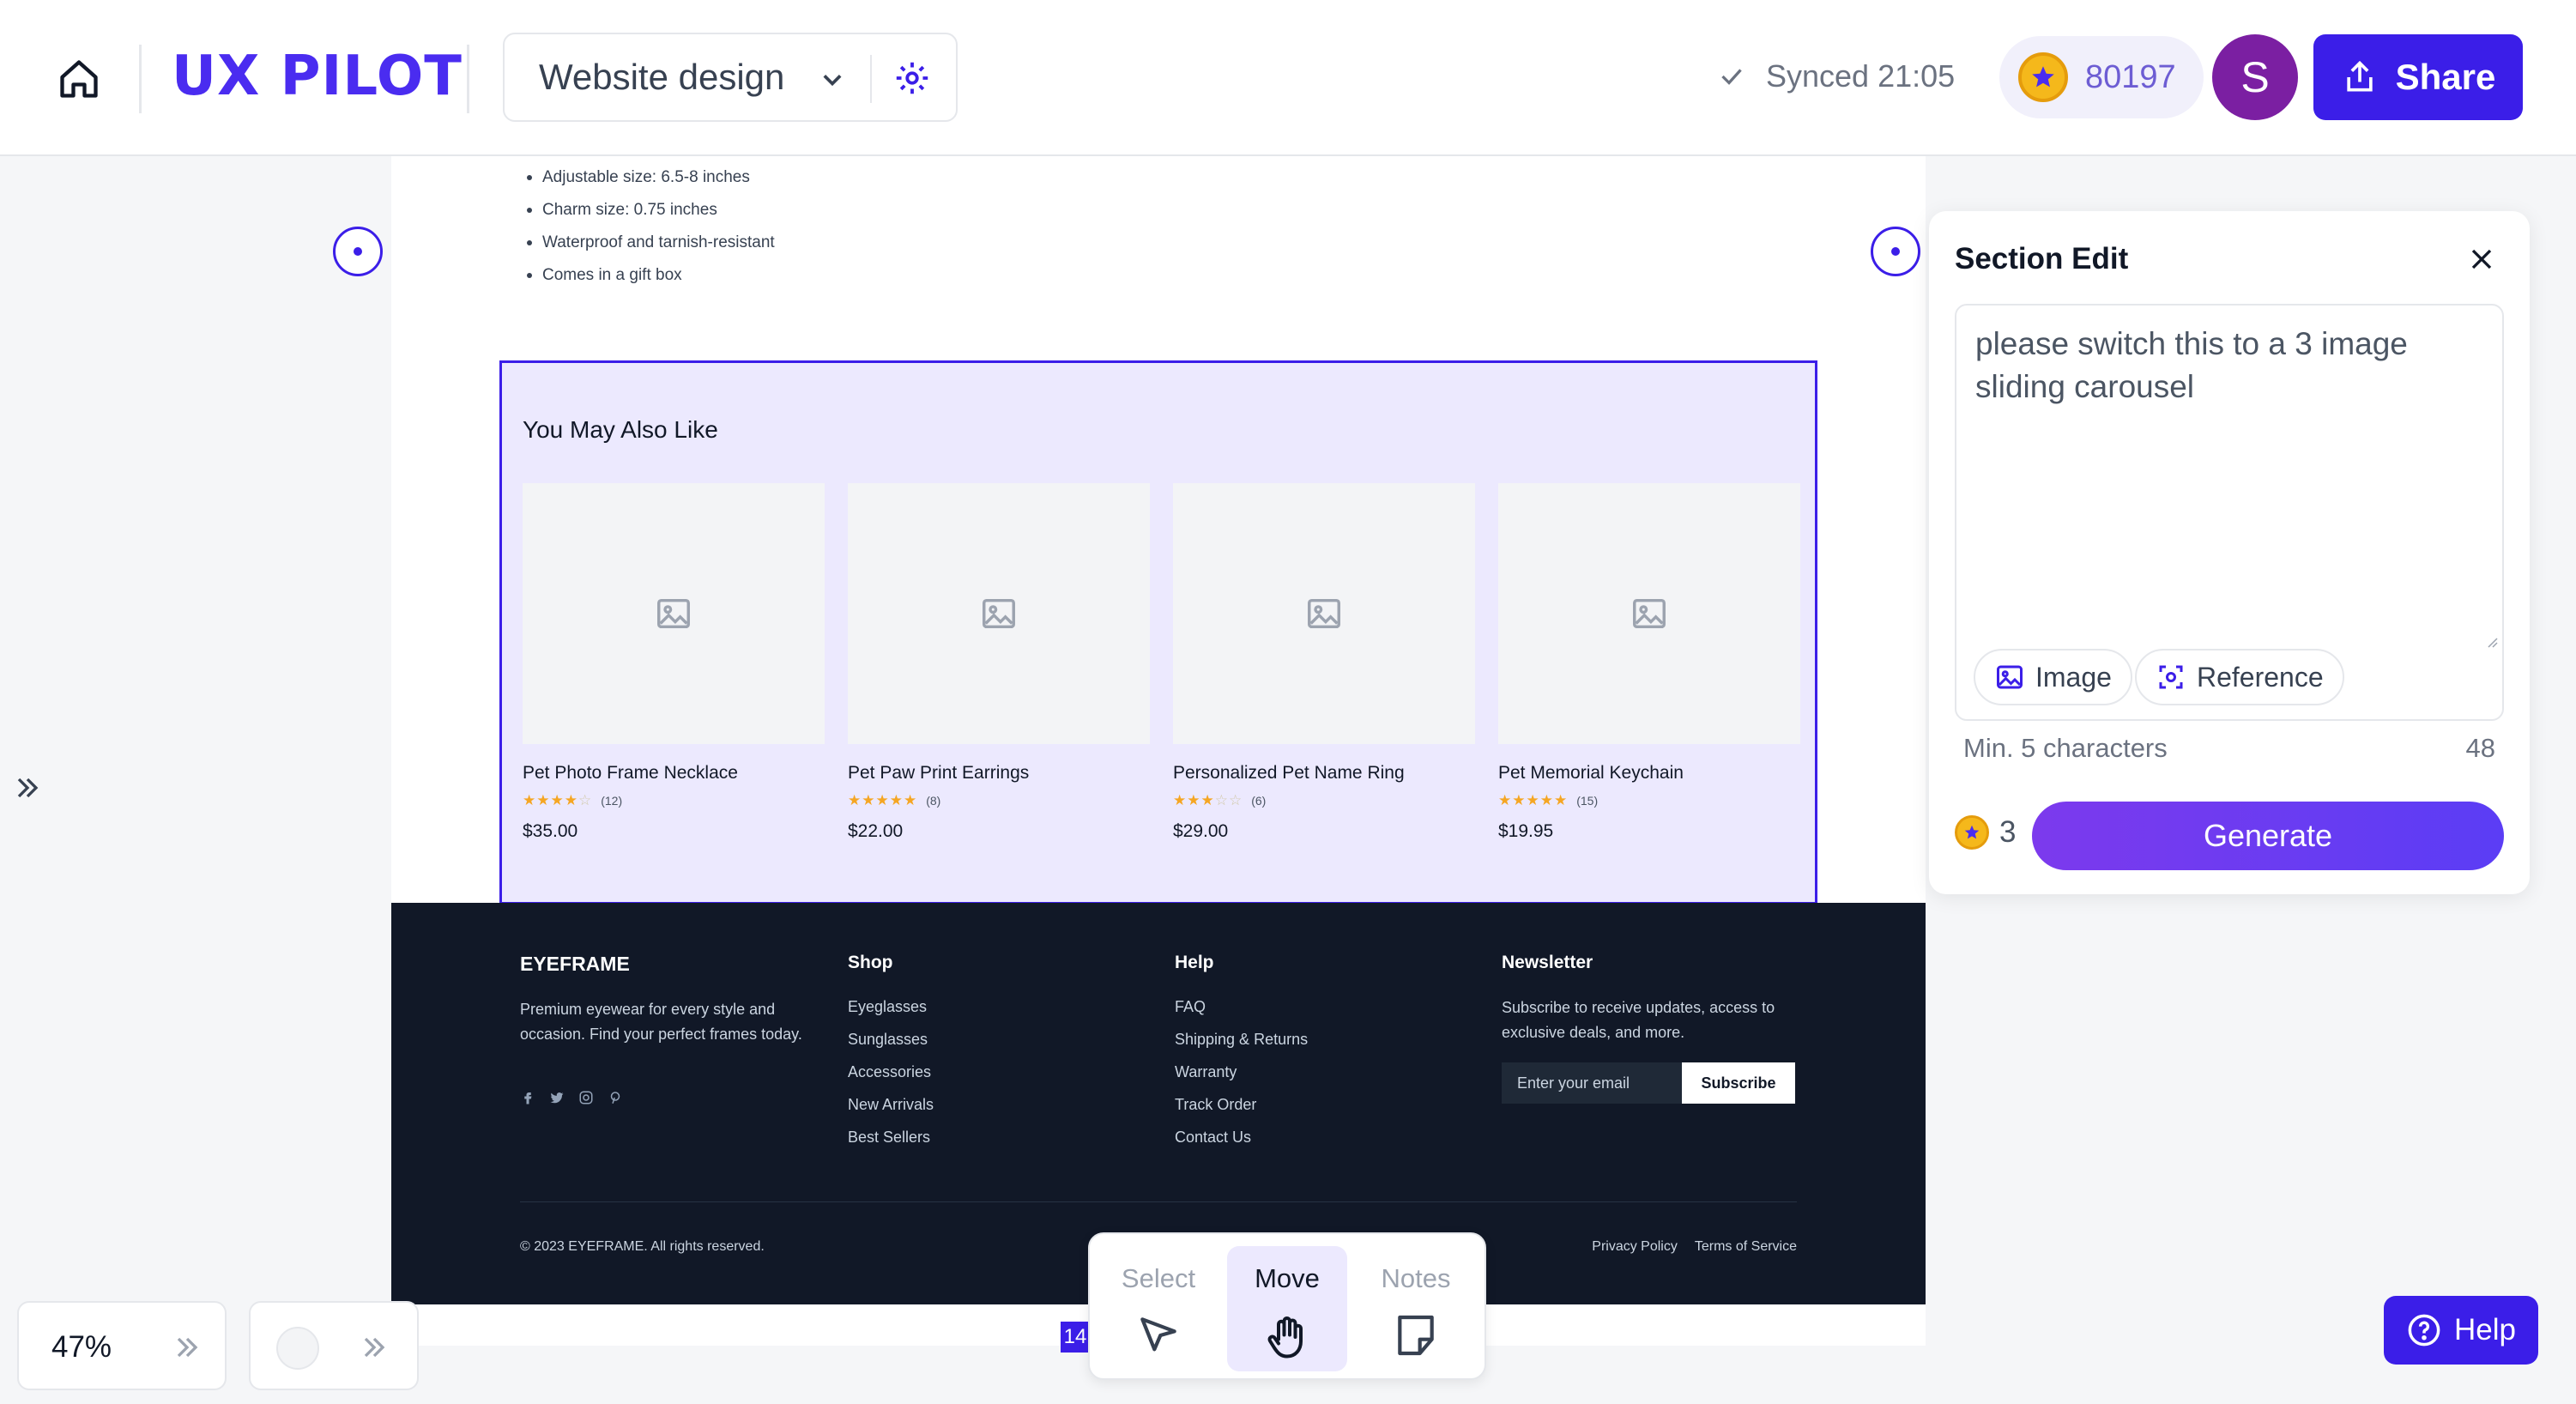 The width and height of the screenshot is (2576, 1404). I want to click on app-logo: UX PILOT, so click(317, 76).